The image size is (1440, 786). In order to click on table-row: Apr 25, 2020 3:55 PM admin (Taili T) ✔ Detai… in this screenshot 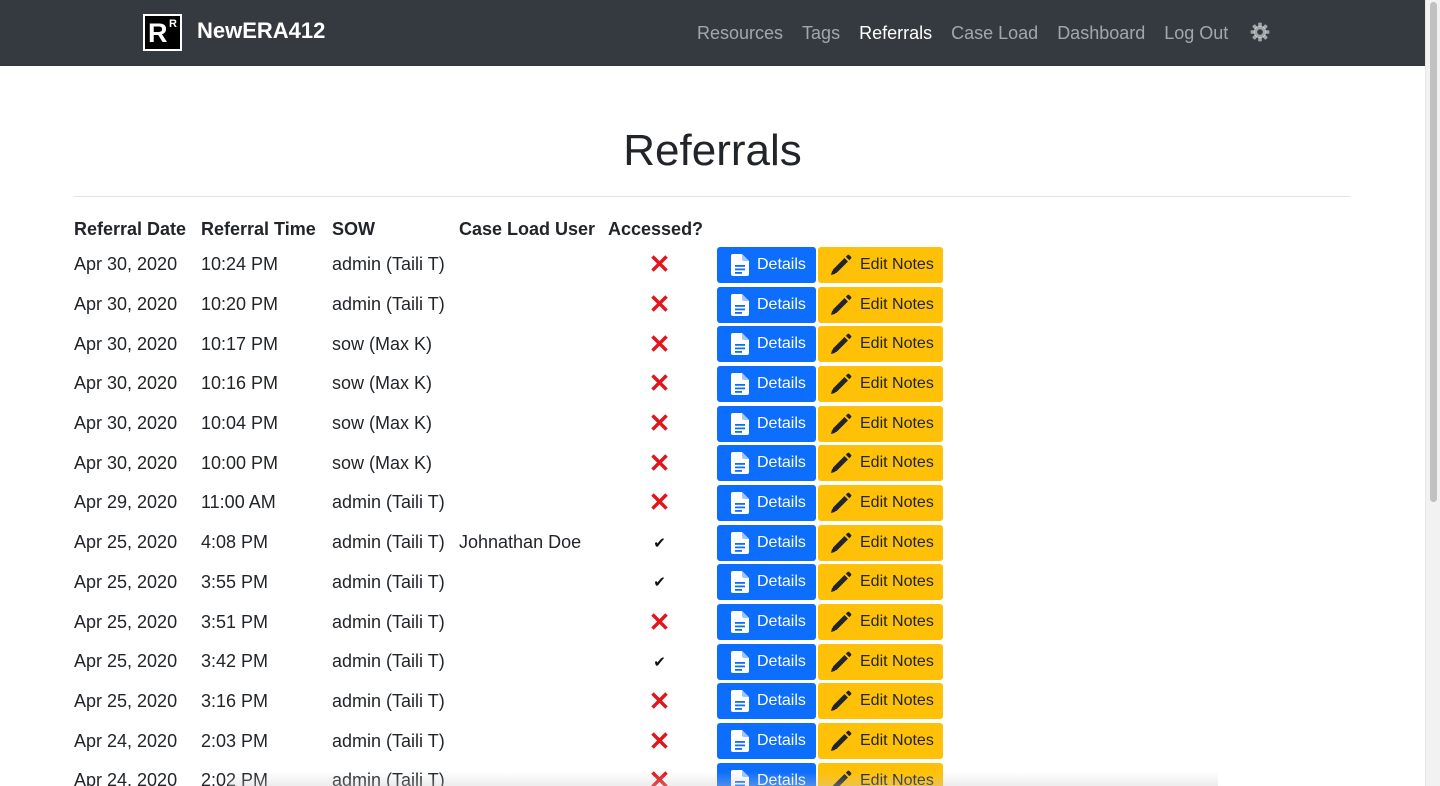, I will do `click(515, 583)`.